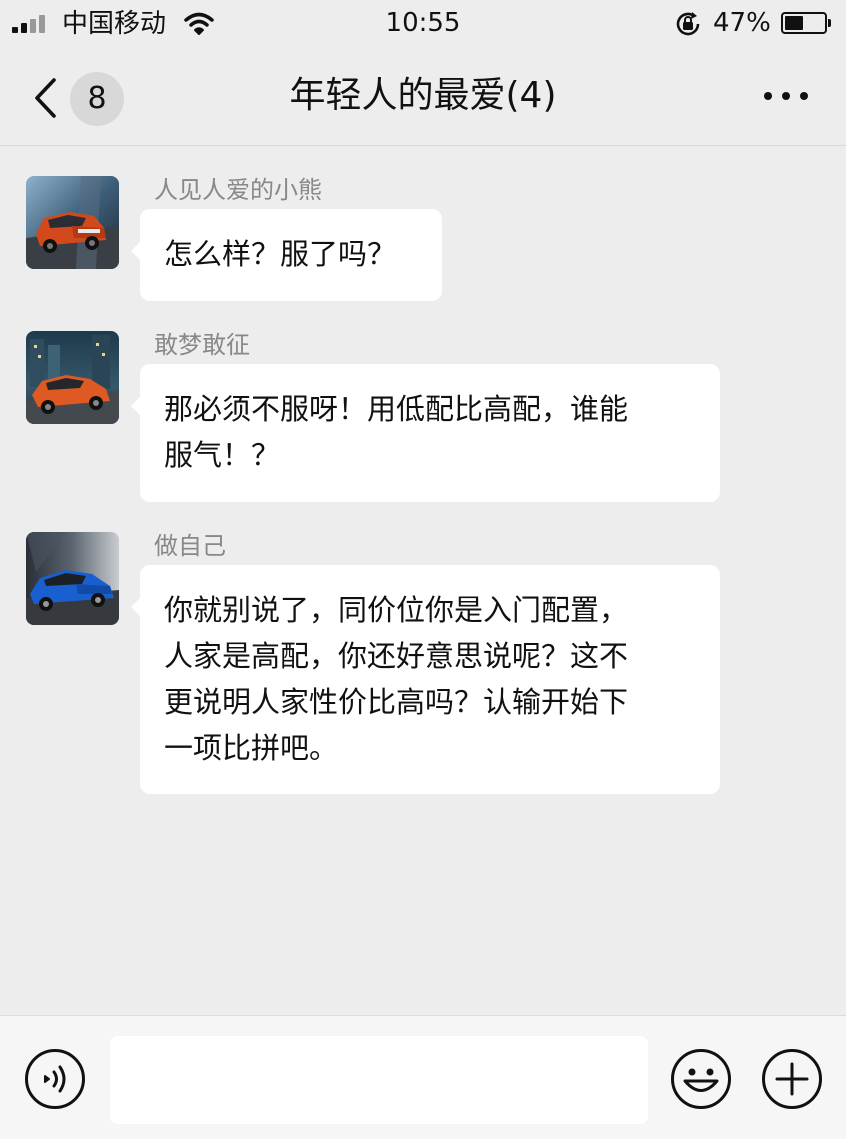  What do you see at coordinates (251, 748) in the screenshot?
I see `message-text: 一项比拼吧。` at bounding box center [251, 748].